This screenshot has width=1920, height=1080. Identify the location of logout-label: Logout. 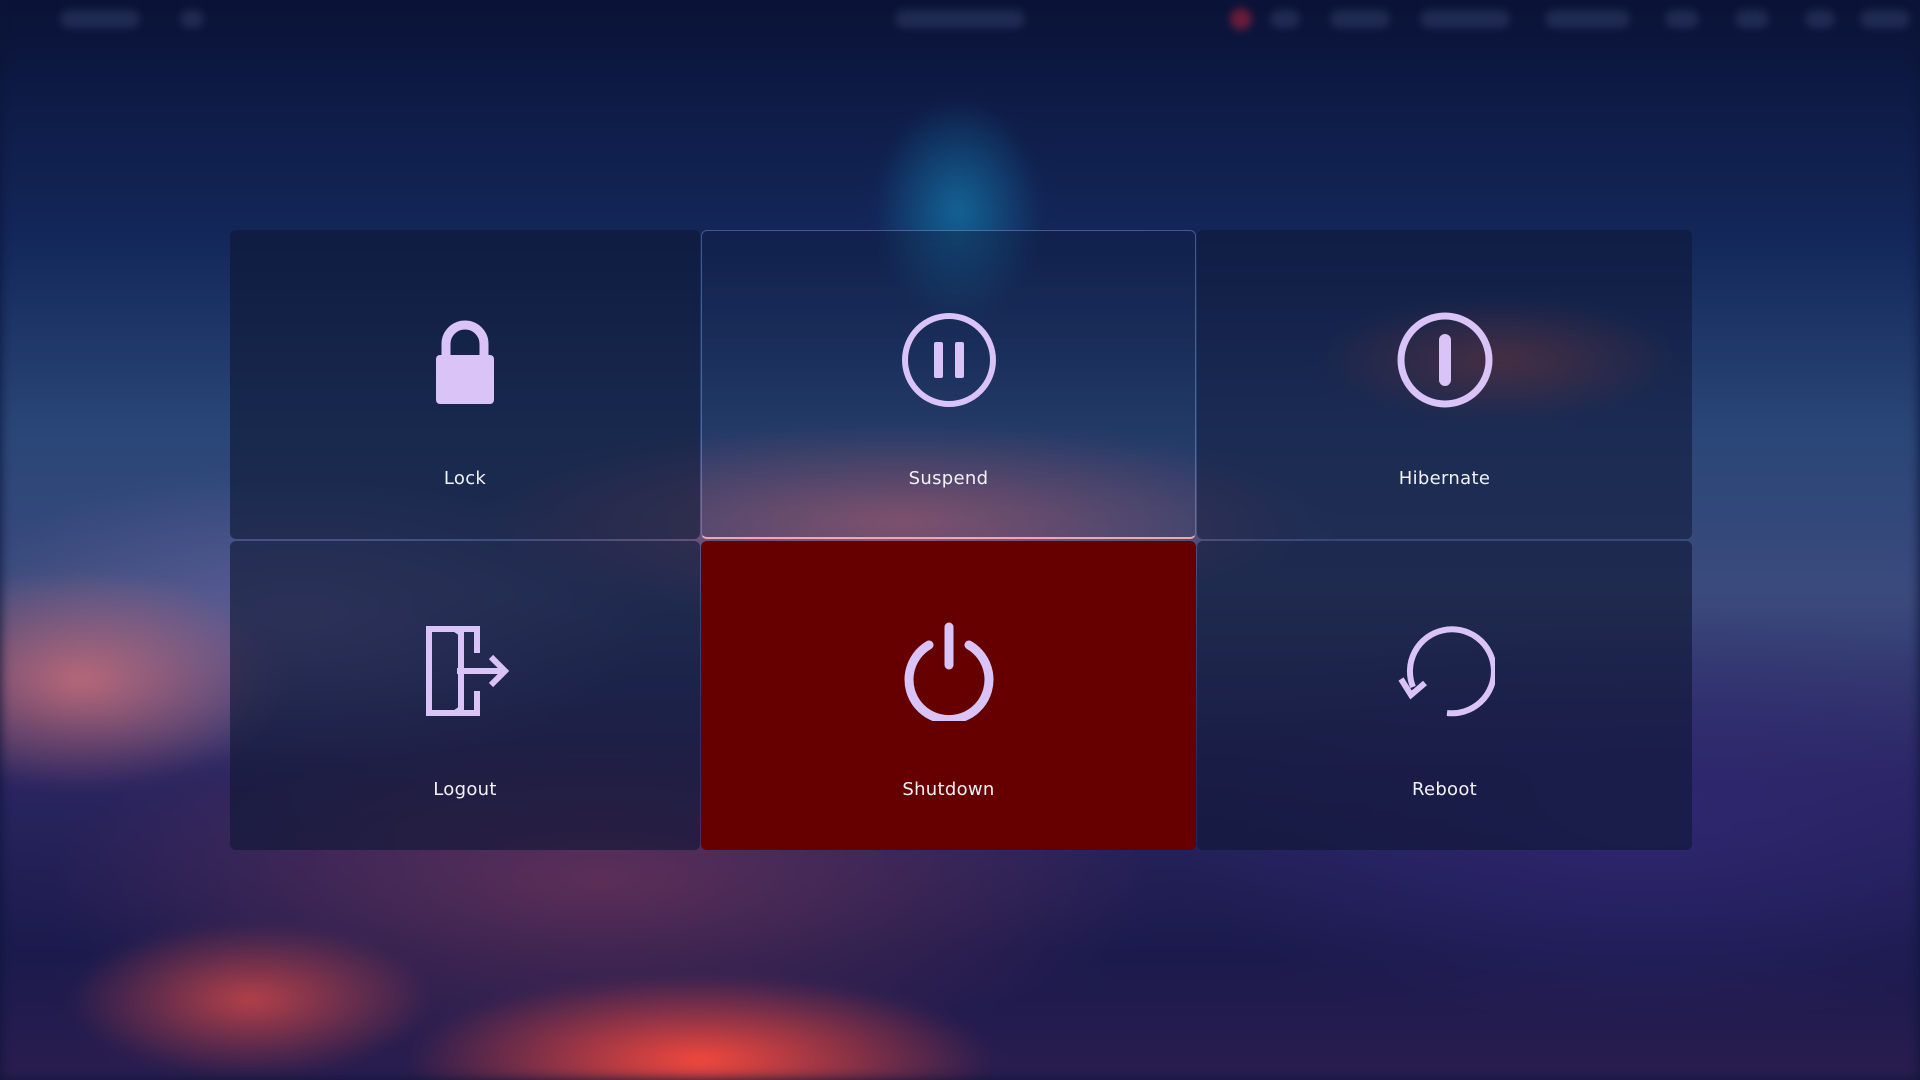
(465, 789).